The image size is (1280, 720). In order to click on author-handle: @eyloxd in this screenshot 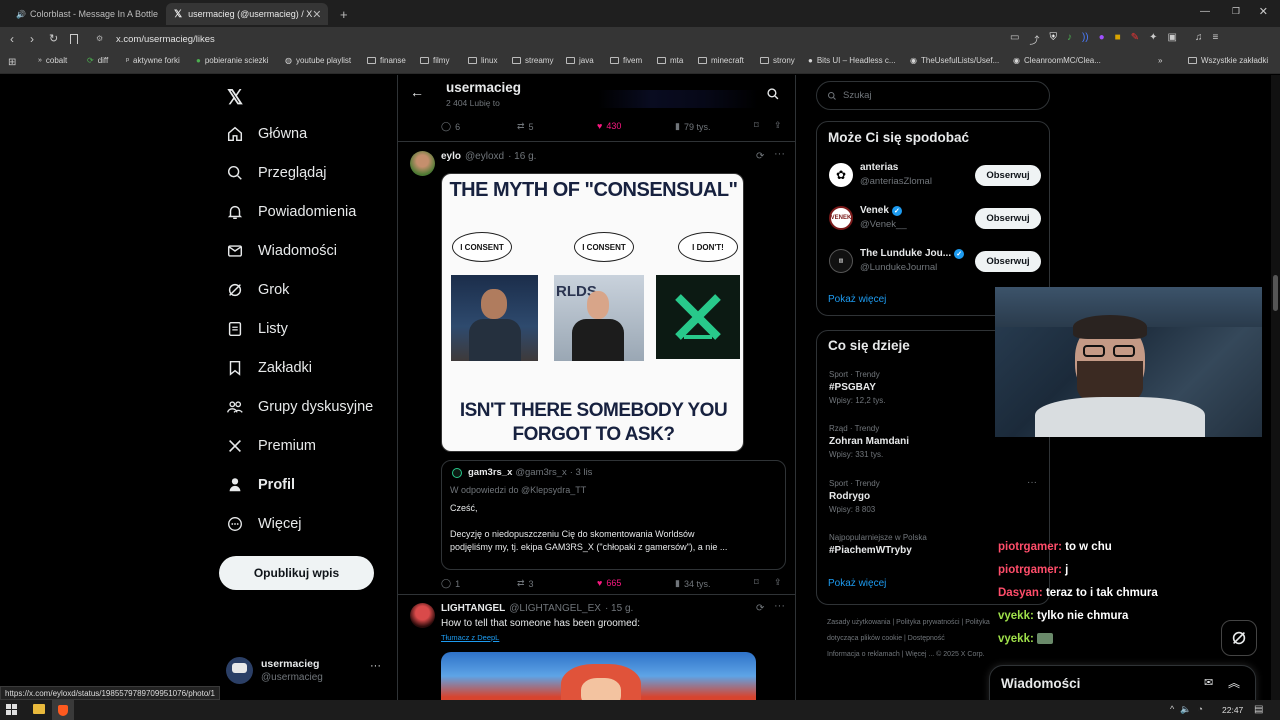, I will do `click(484, 156)`.